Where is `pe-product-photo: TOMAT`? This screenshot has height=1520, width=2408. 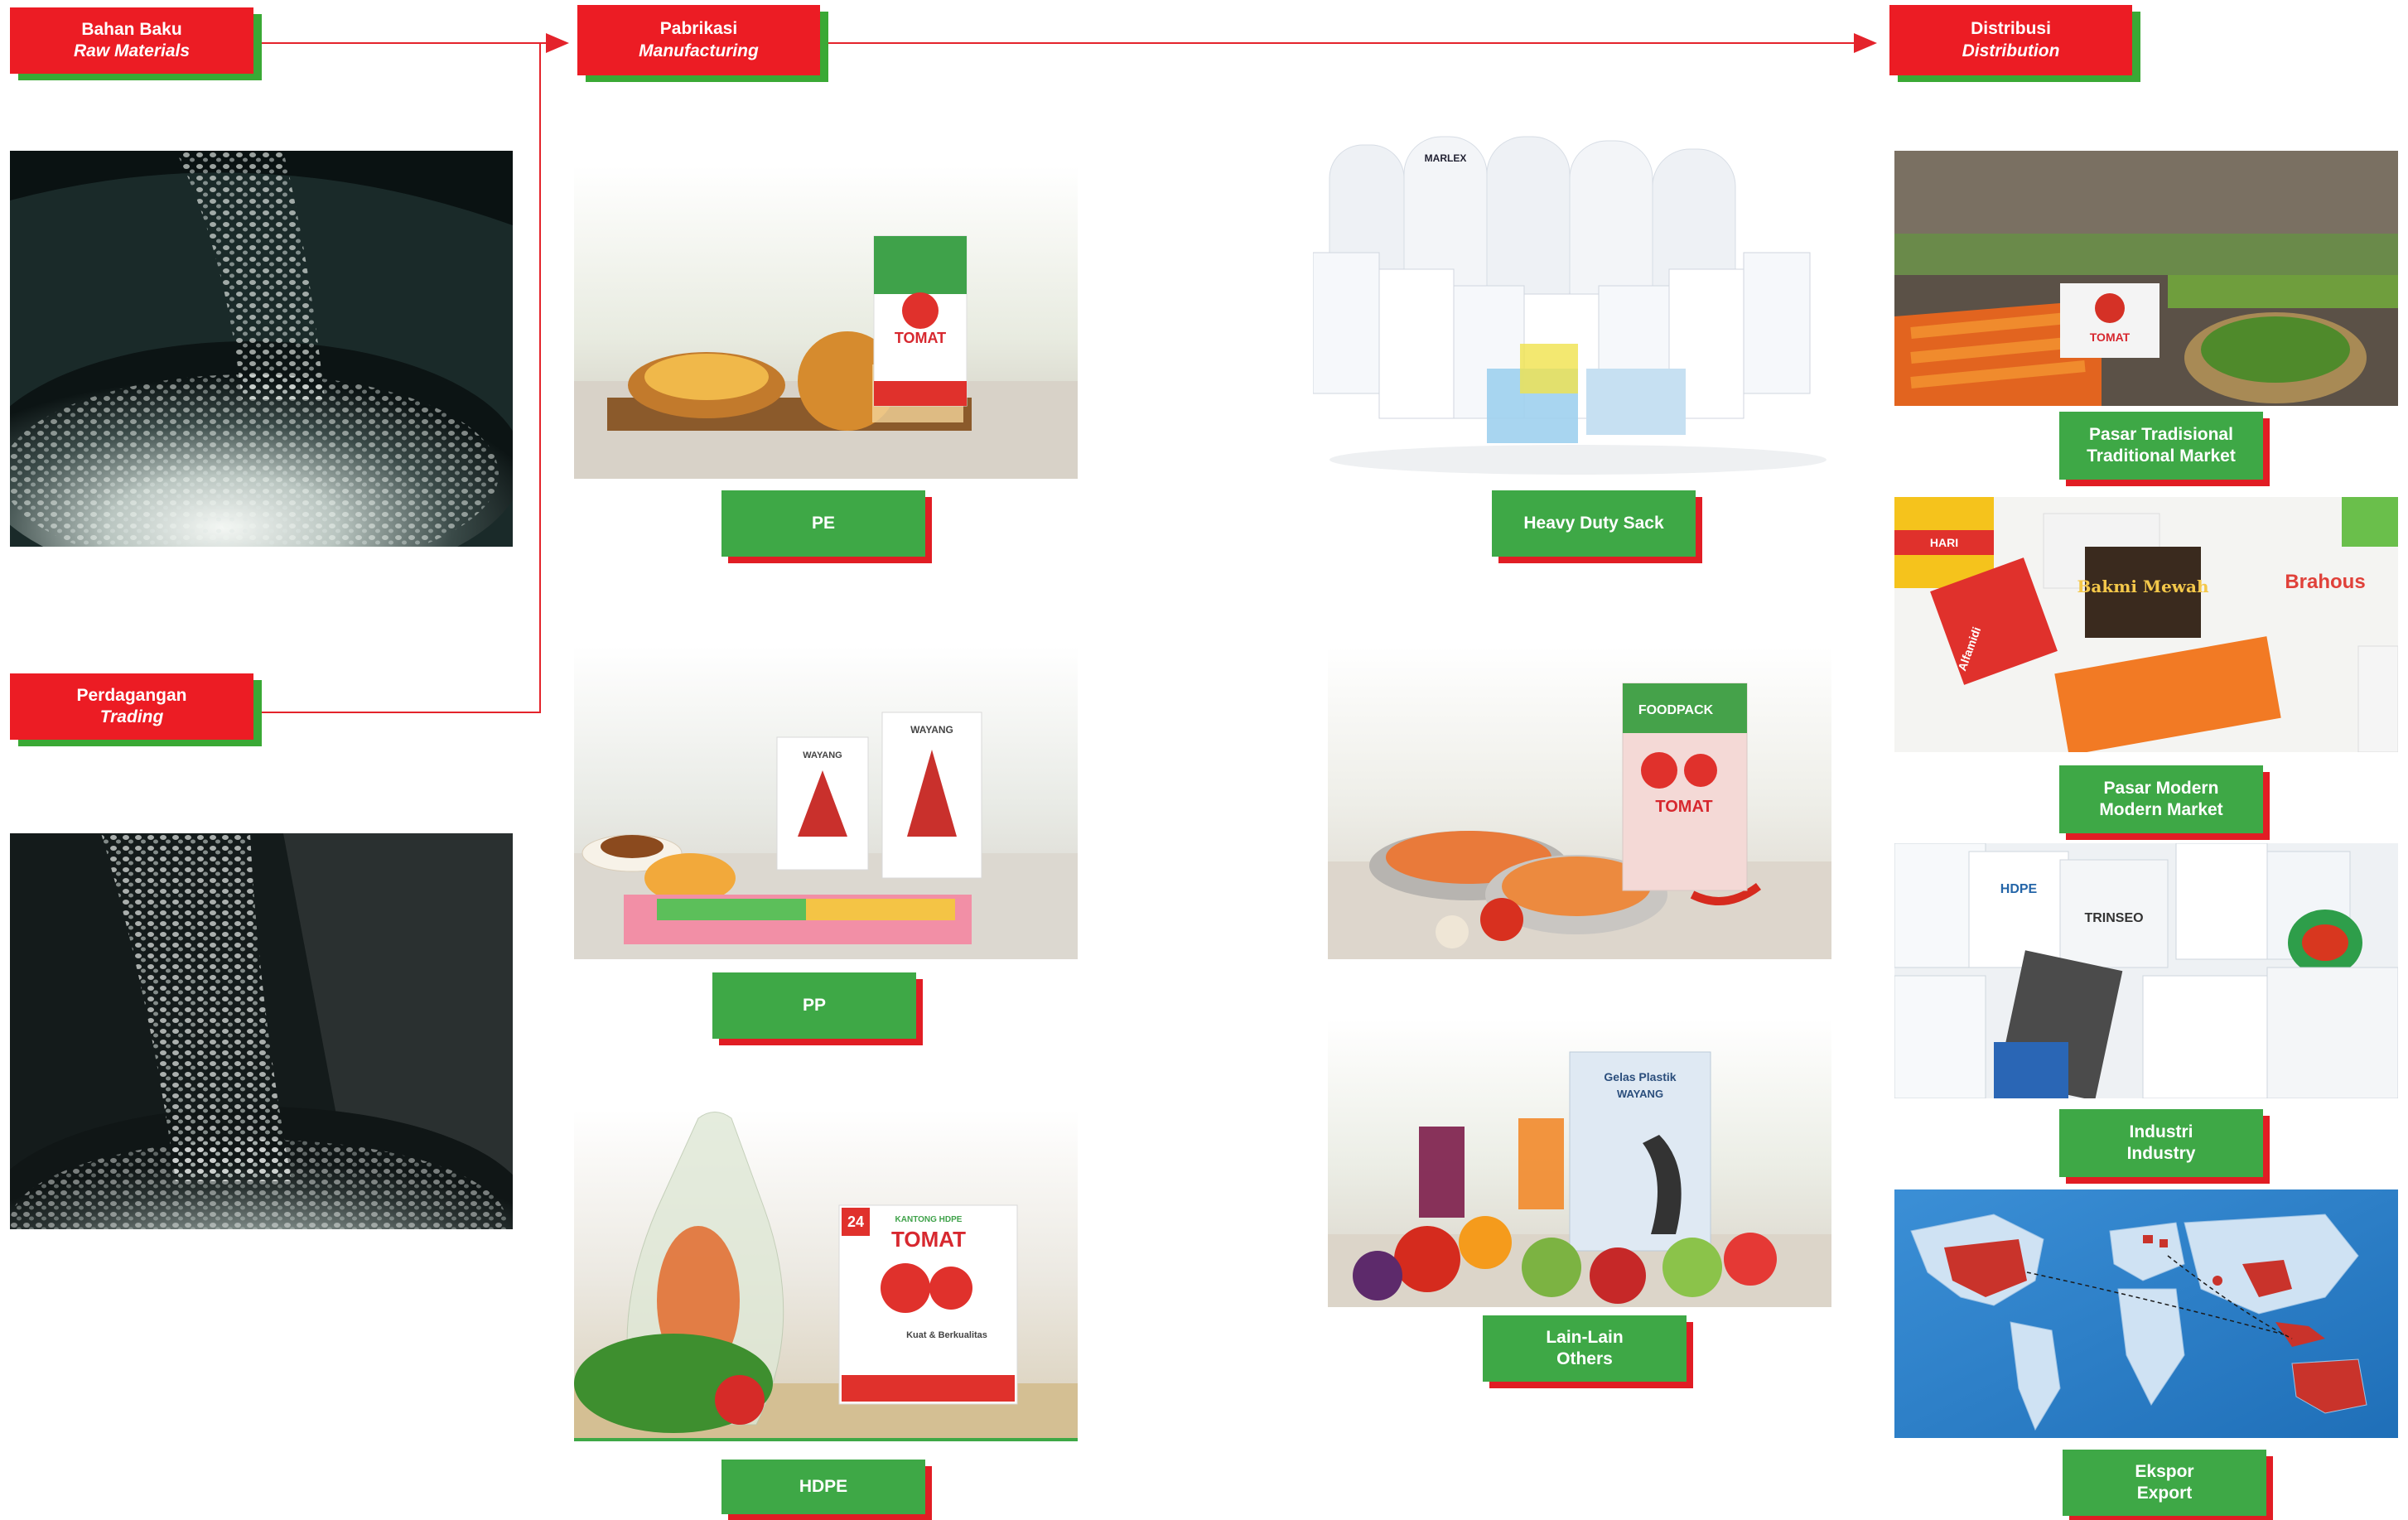 pe-product-photo: TOMAT is located at coordinates (826, 322).